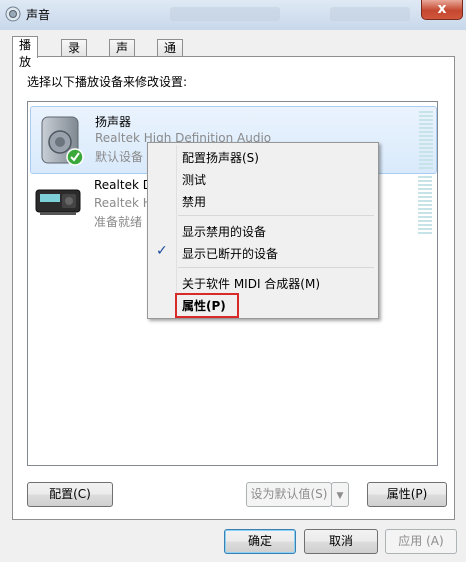 The image size is (466, 562). What do you see at coordinates (224, 231) in the screenshot?
I see `menu-item-show-disabled-devices: 显示禁用的设备` at bounding box center [224, 231].